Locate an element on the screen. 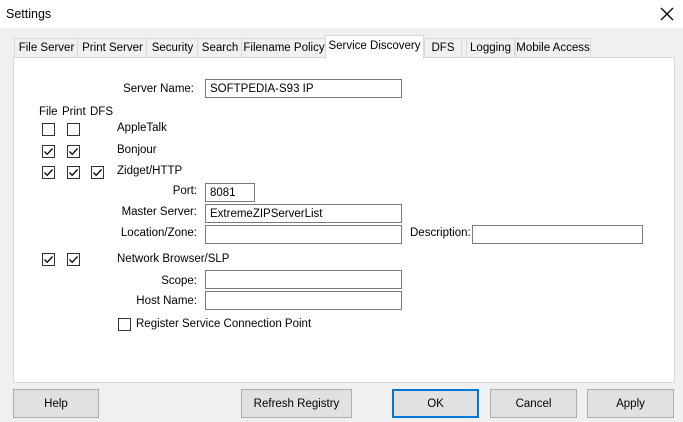  col-print-header: Print is located at coordinates (74, 112).